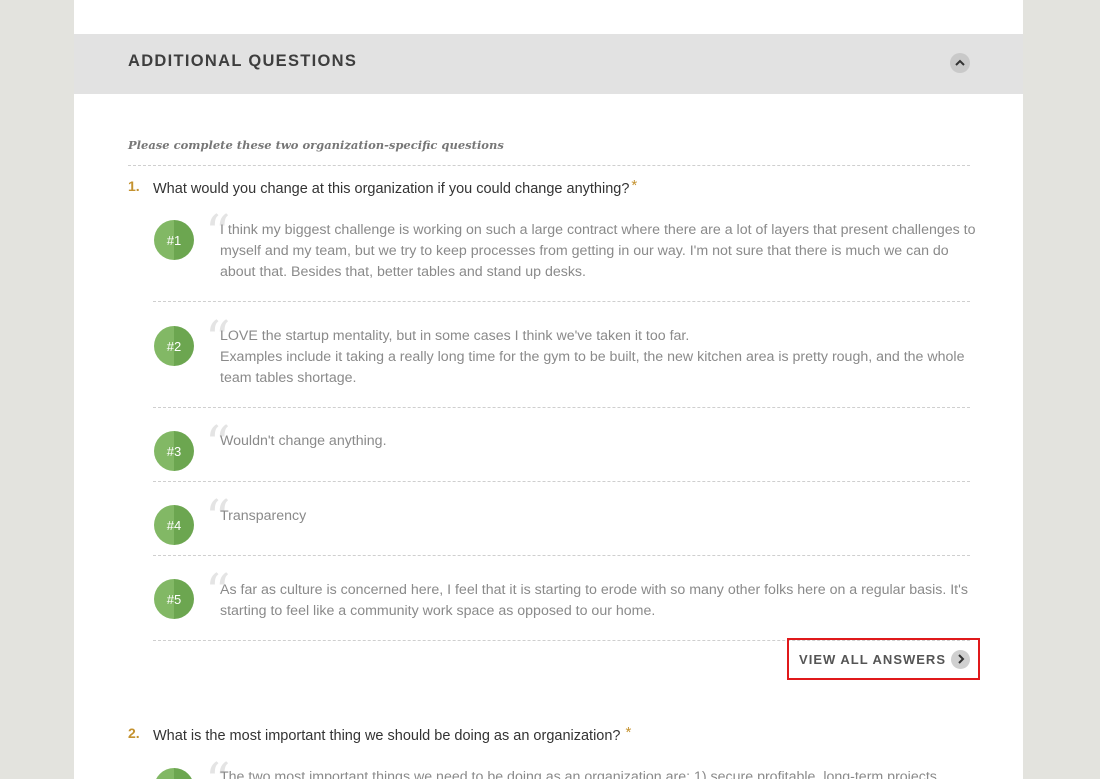 The width and height of the screenshot is (1100, 779). I want to click on answer-badge: #5, so click(174, 599).